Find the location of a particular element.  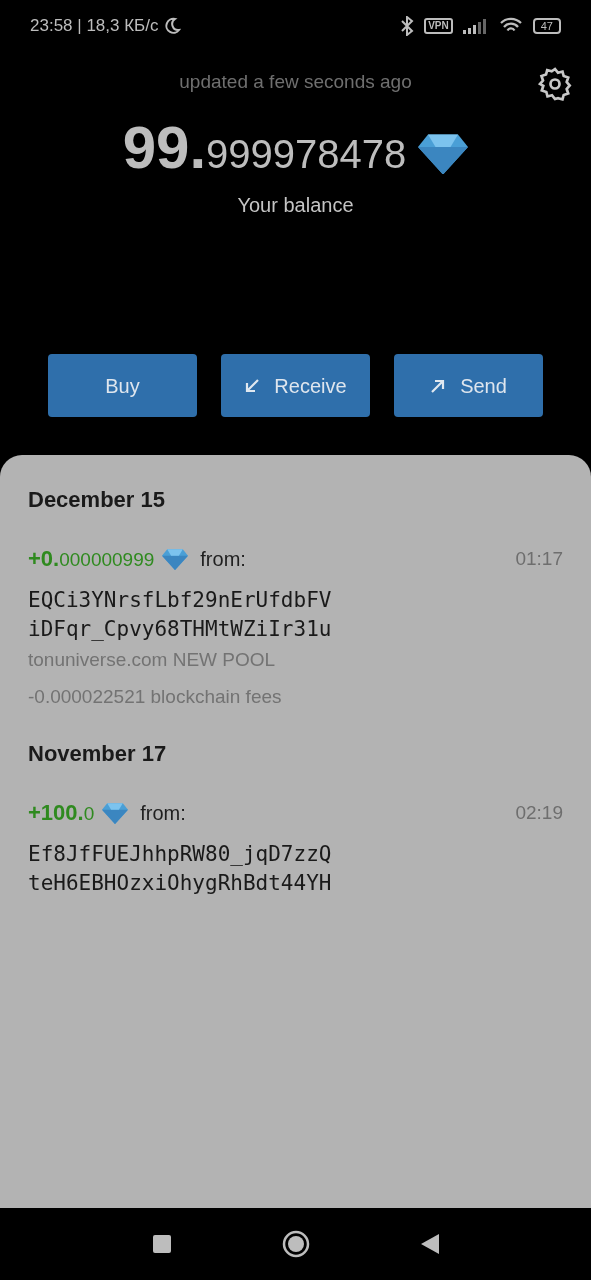

transaction-item: +0.000000999 from: 01:17 EQCi3YNrsfLbf29nErUfdbFV iDFqr_Cpvy68THMtWZiIr31u tonuniverse.com NEW POOL -0.000022521 blockchain fees is located at coordinates (295, 627).